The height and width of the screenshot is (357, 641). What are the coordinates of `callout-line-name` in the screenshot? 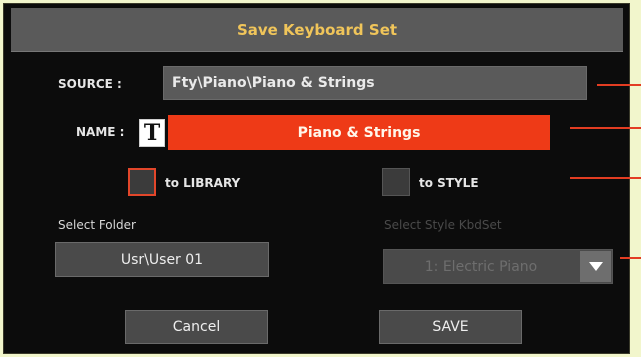 It's located at (605, 128).